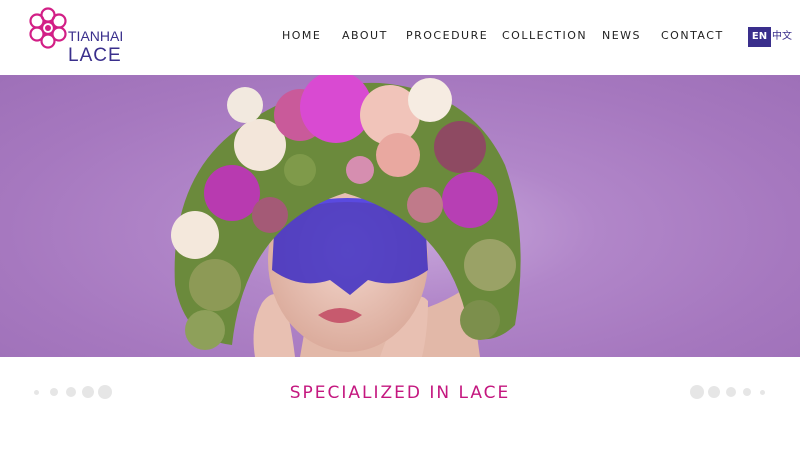  I want to click on brand-name-line2: LACE, so click(95, 55).